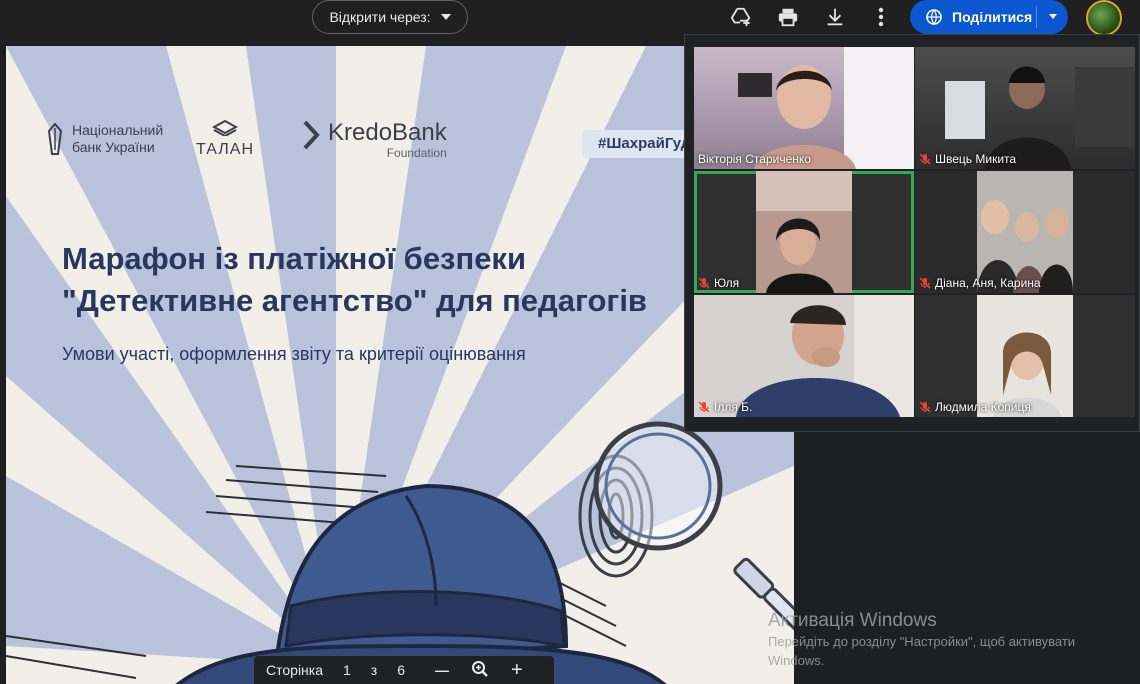 The height and width of the screenshot is (684, 1140). Describe the element at coordinates (311, 135) in the screenshot. I see `kredo-chevron-icon` at that location.